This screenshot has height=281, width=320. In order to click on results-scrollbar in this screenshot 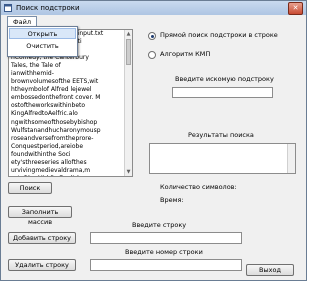, I will do `click(291, 158)`.